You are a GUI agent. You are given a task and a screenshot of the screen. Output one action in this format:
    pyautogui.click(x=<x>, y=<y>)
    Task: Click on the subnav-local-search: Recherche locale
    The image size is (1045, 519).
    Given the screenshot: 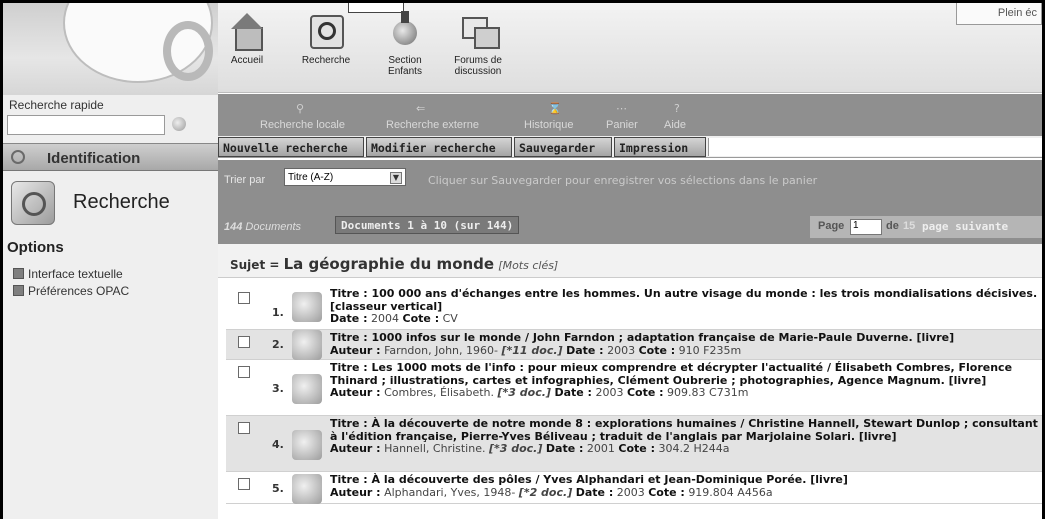 What is the action you would take?
    pyautogui.click(x=302, y=125)
    